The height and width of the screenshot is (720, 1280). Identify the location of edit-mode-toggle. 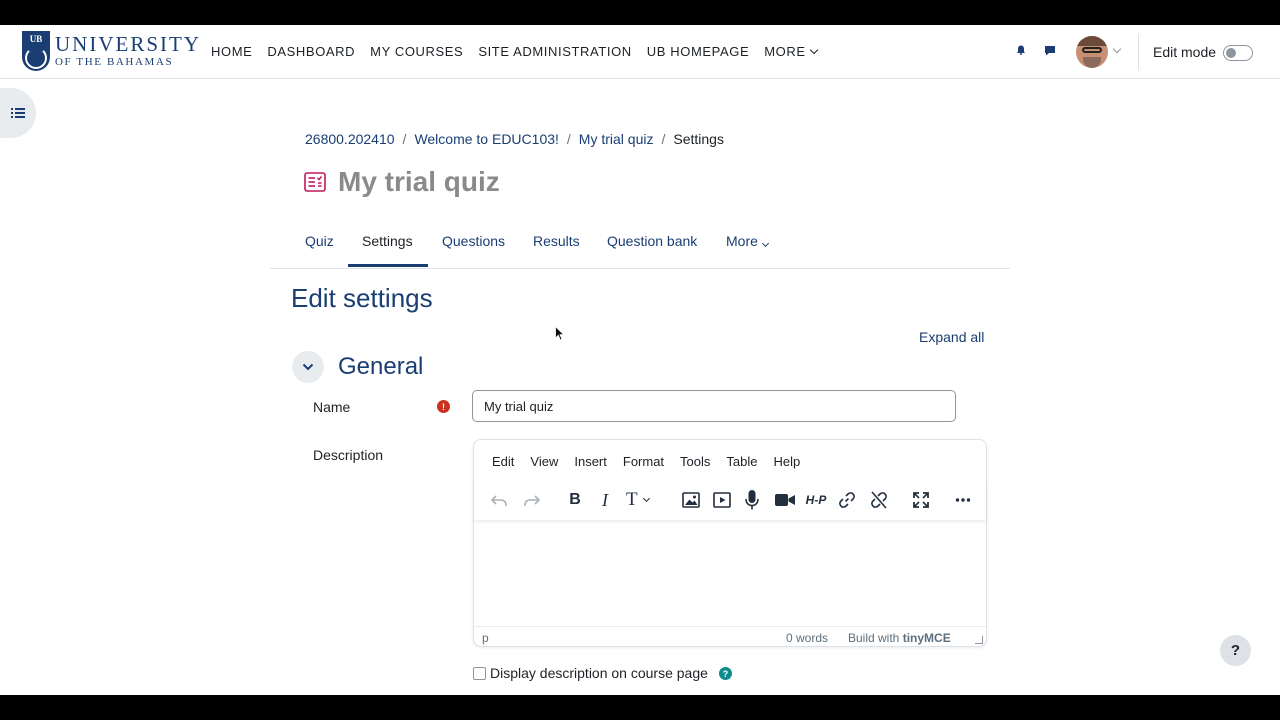
(1238, 53).